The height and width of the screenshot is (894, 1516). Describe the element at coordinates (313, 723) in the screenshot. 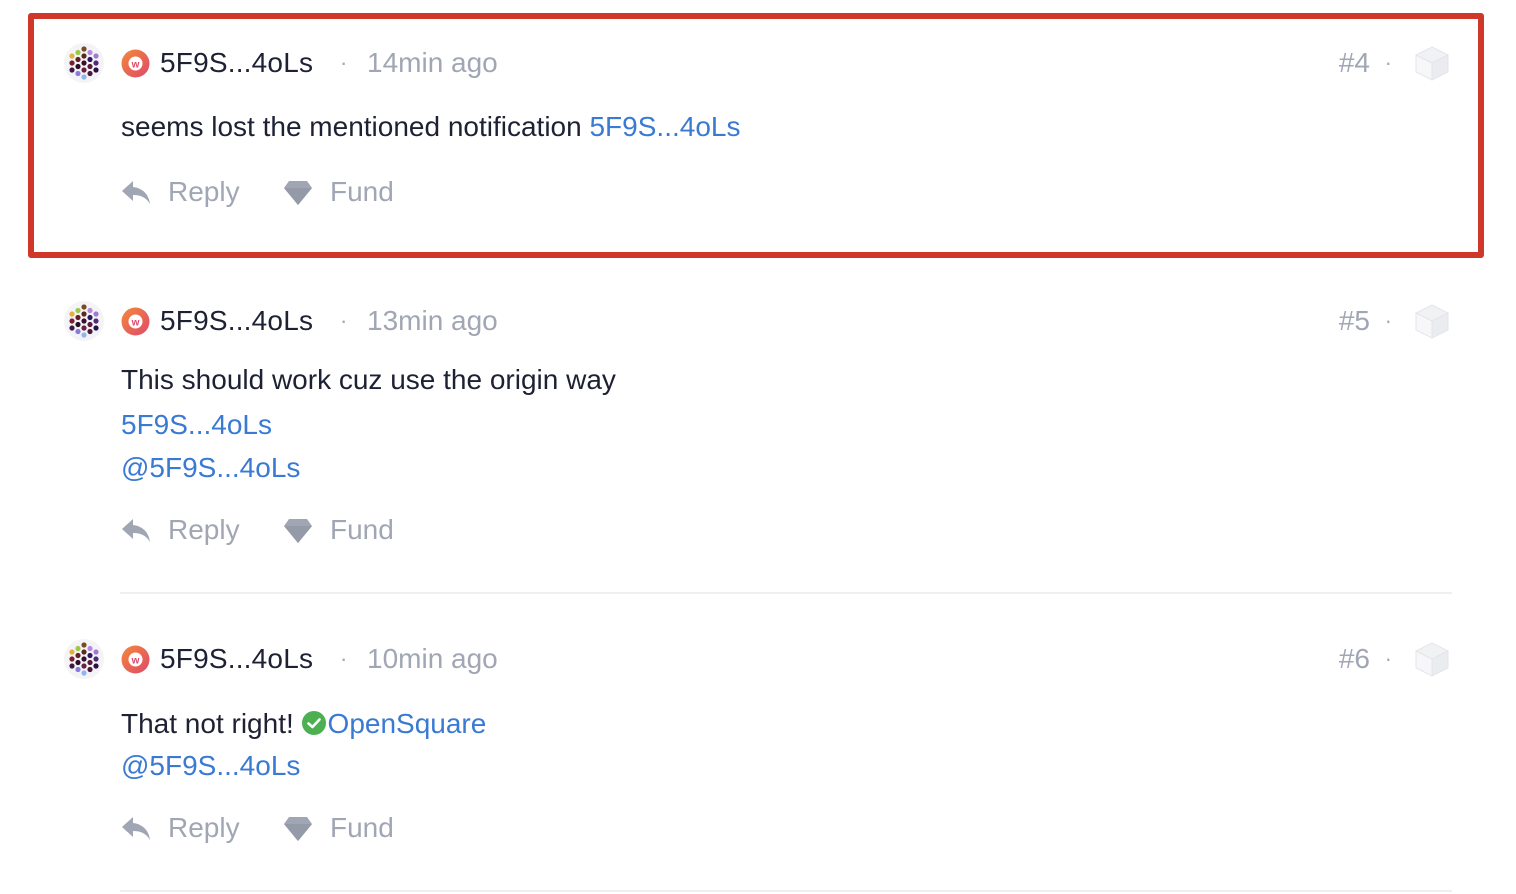

I see `check-circle-icon` at that location.